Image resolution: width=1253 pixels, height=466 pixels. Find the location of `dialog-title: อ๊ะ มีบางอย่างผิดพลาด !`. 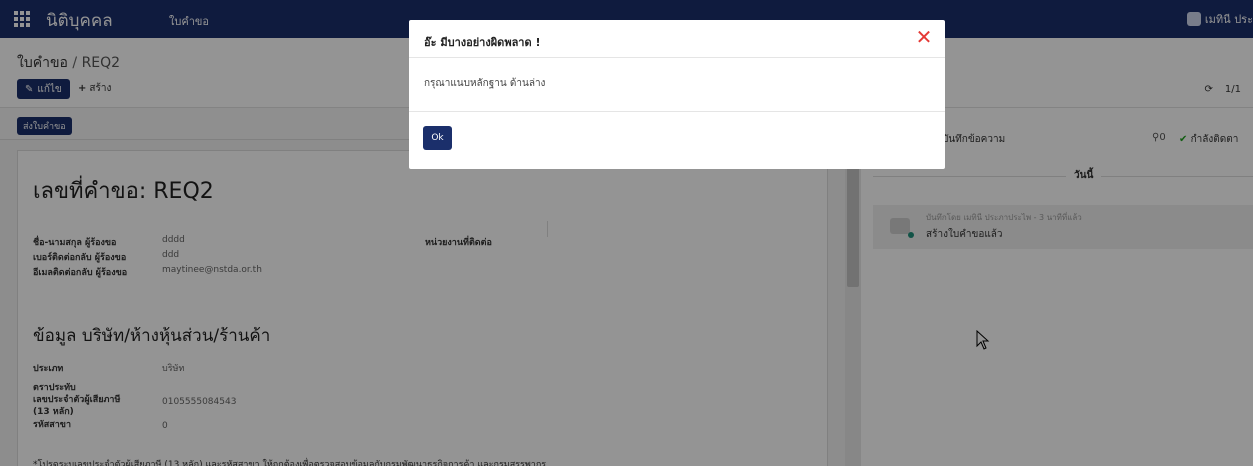

dialog-title: อ๊ะ มีบางอย่างผิดพลาด ! is located at coordinates (482, 42).